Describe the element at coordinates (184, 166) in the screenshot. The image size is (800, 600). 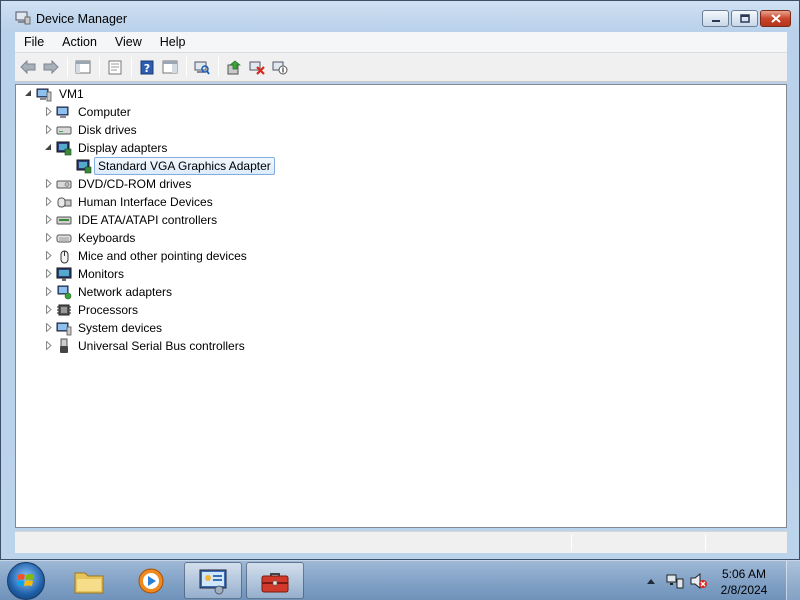
I see `tree-device-label: Standard VGA Graphics Adapter` at that location.